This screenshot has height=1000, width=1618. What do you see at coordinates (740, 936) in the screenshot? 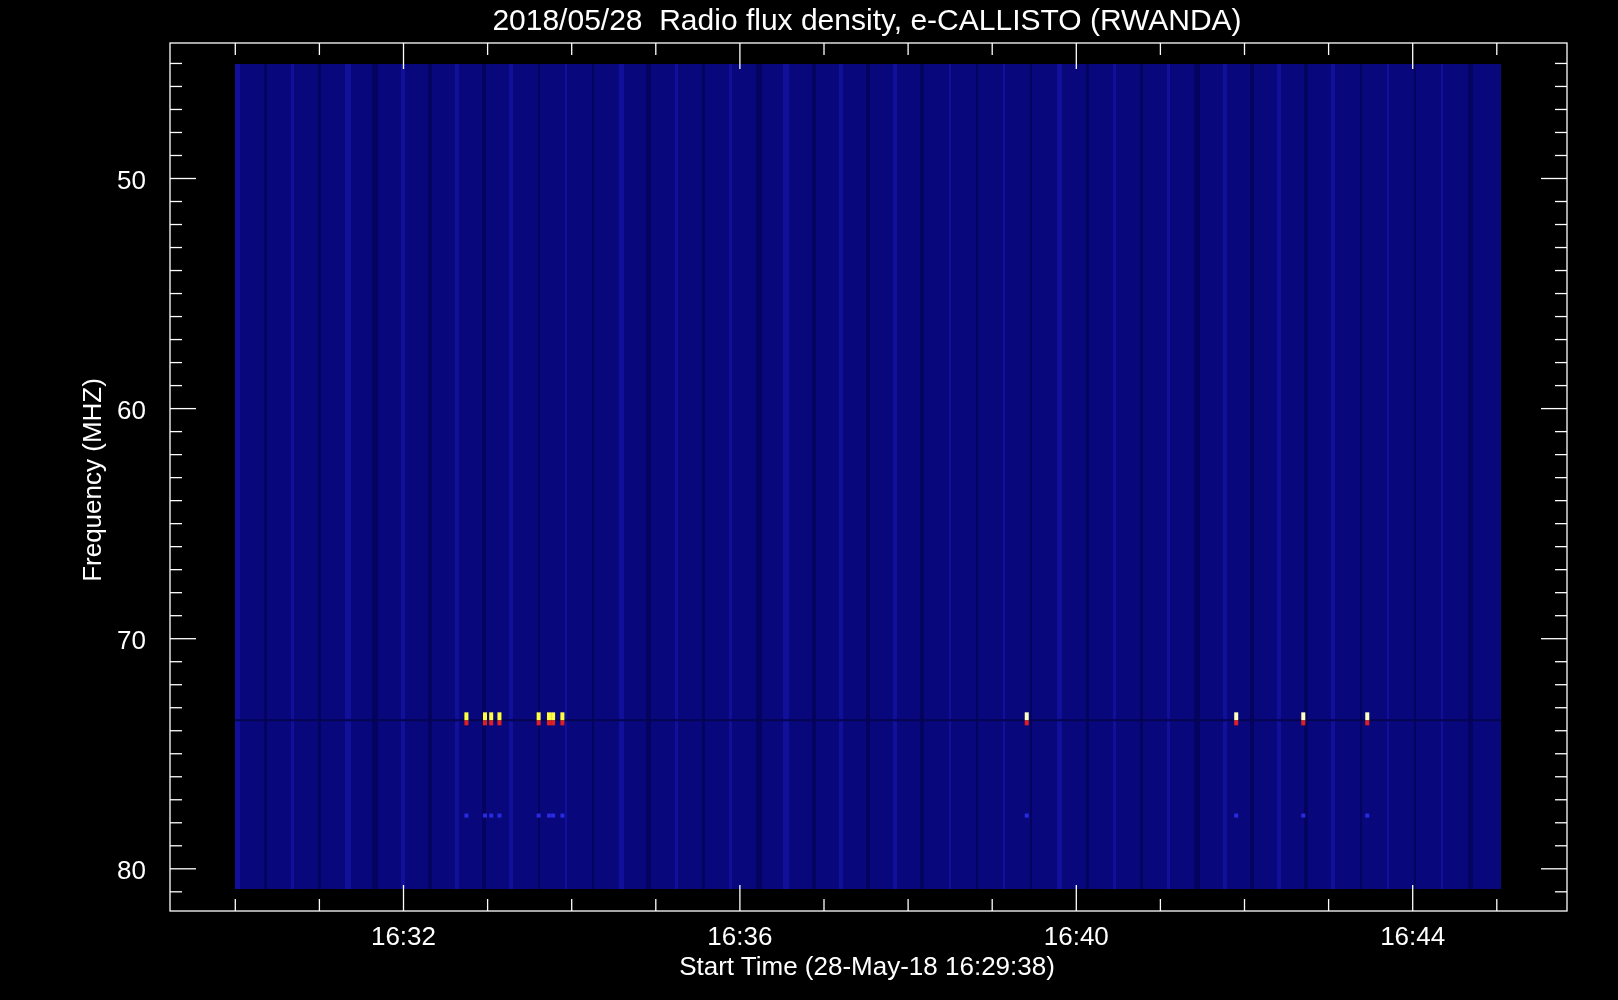
I see `x-tick-label: 16:36` at bounding box center [740, 936].